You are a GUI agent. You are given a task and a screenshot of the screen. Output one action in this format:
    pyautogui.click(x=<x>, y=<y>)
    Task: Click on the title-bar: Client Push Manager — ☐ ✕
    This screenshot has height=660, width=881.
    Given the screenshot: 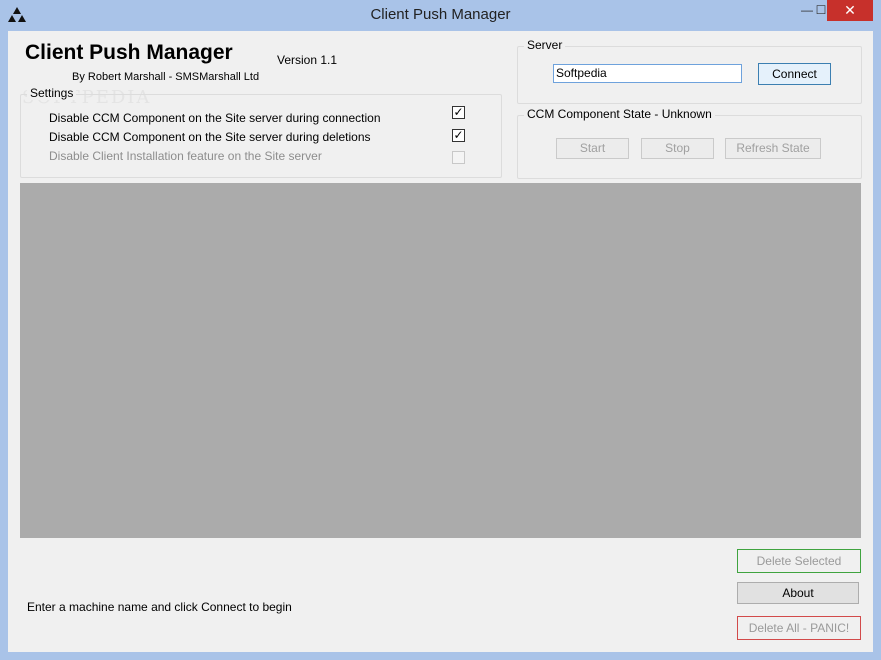 What is the action you would take?
    pyautogui.click(x=440, y=15)
    